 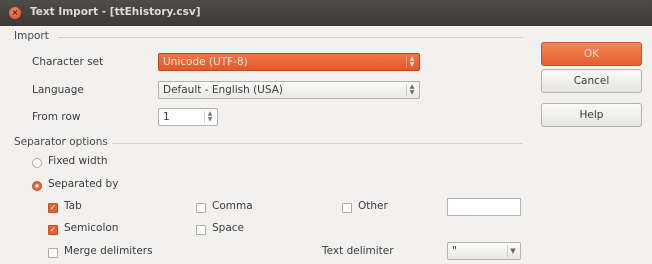 What do you see at coordinates (347, 208) in the screenshot?
I see `other-checkbox` at bounding box center [347, 208].